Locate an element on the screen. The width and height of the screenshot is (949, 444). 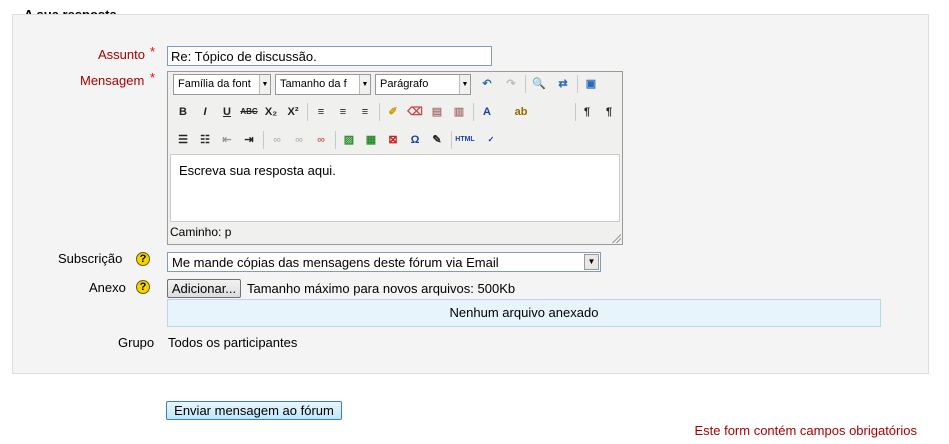
subject-input is located at coordinates (329, 56).